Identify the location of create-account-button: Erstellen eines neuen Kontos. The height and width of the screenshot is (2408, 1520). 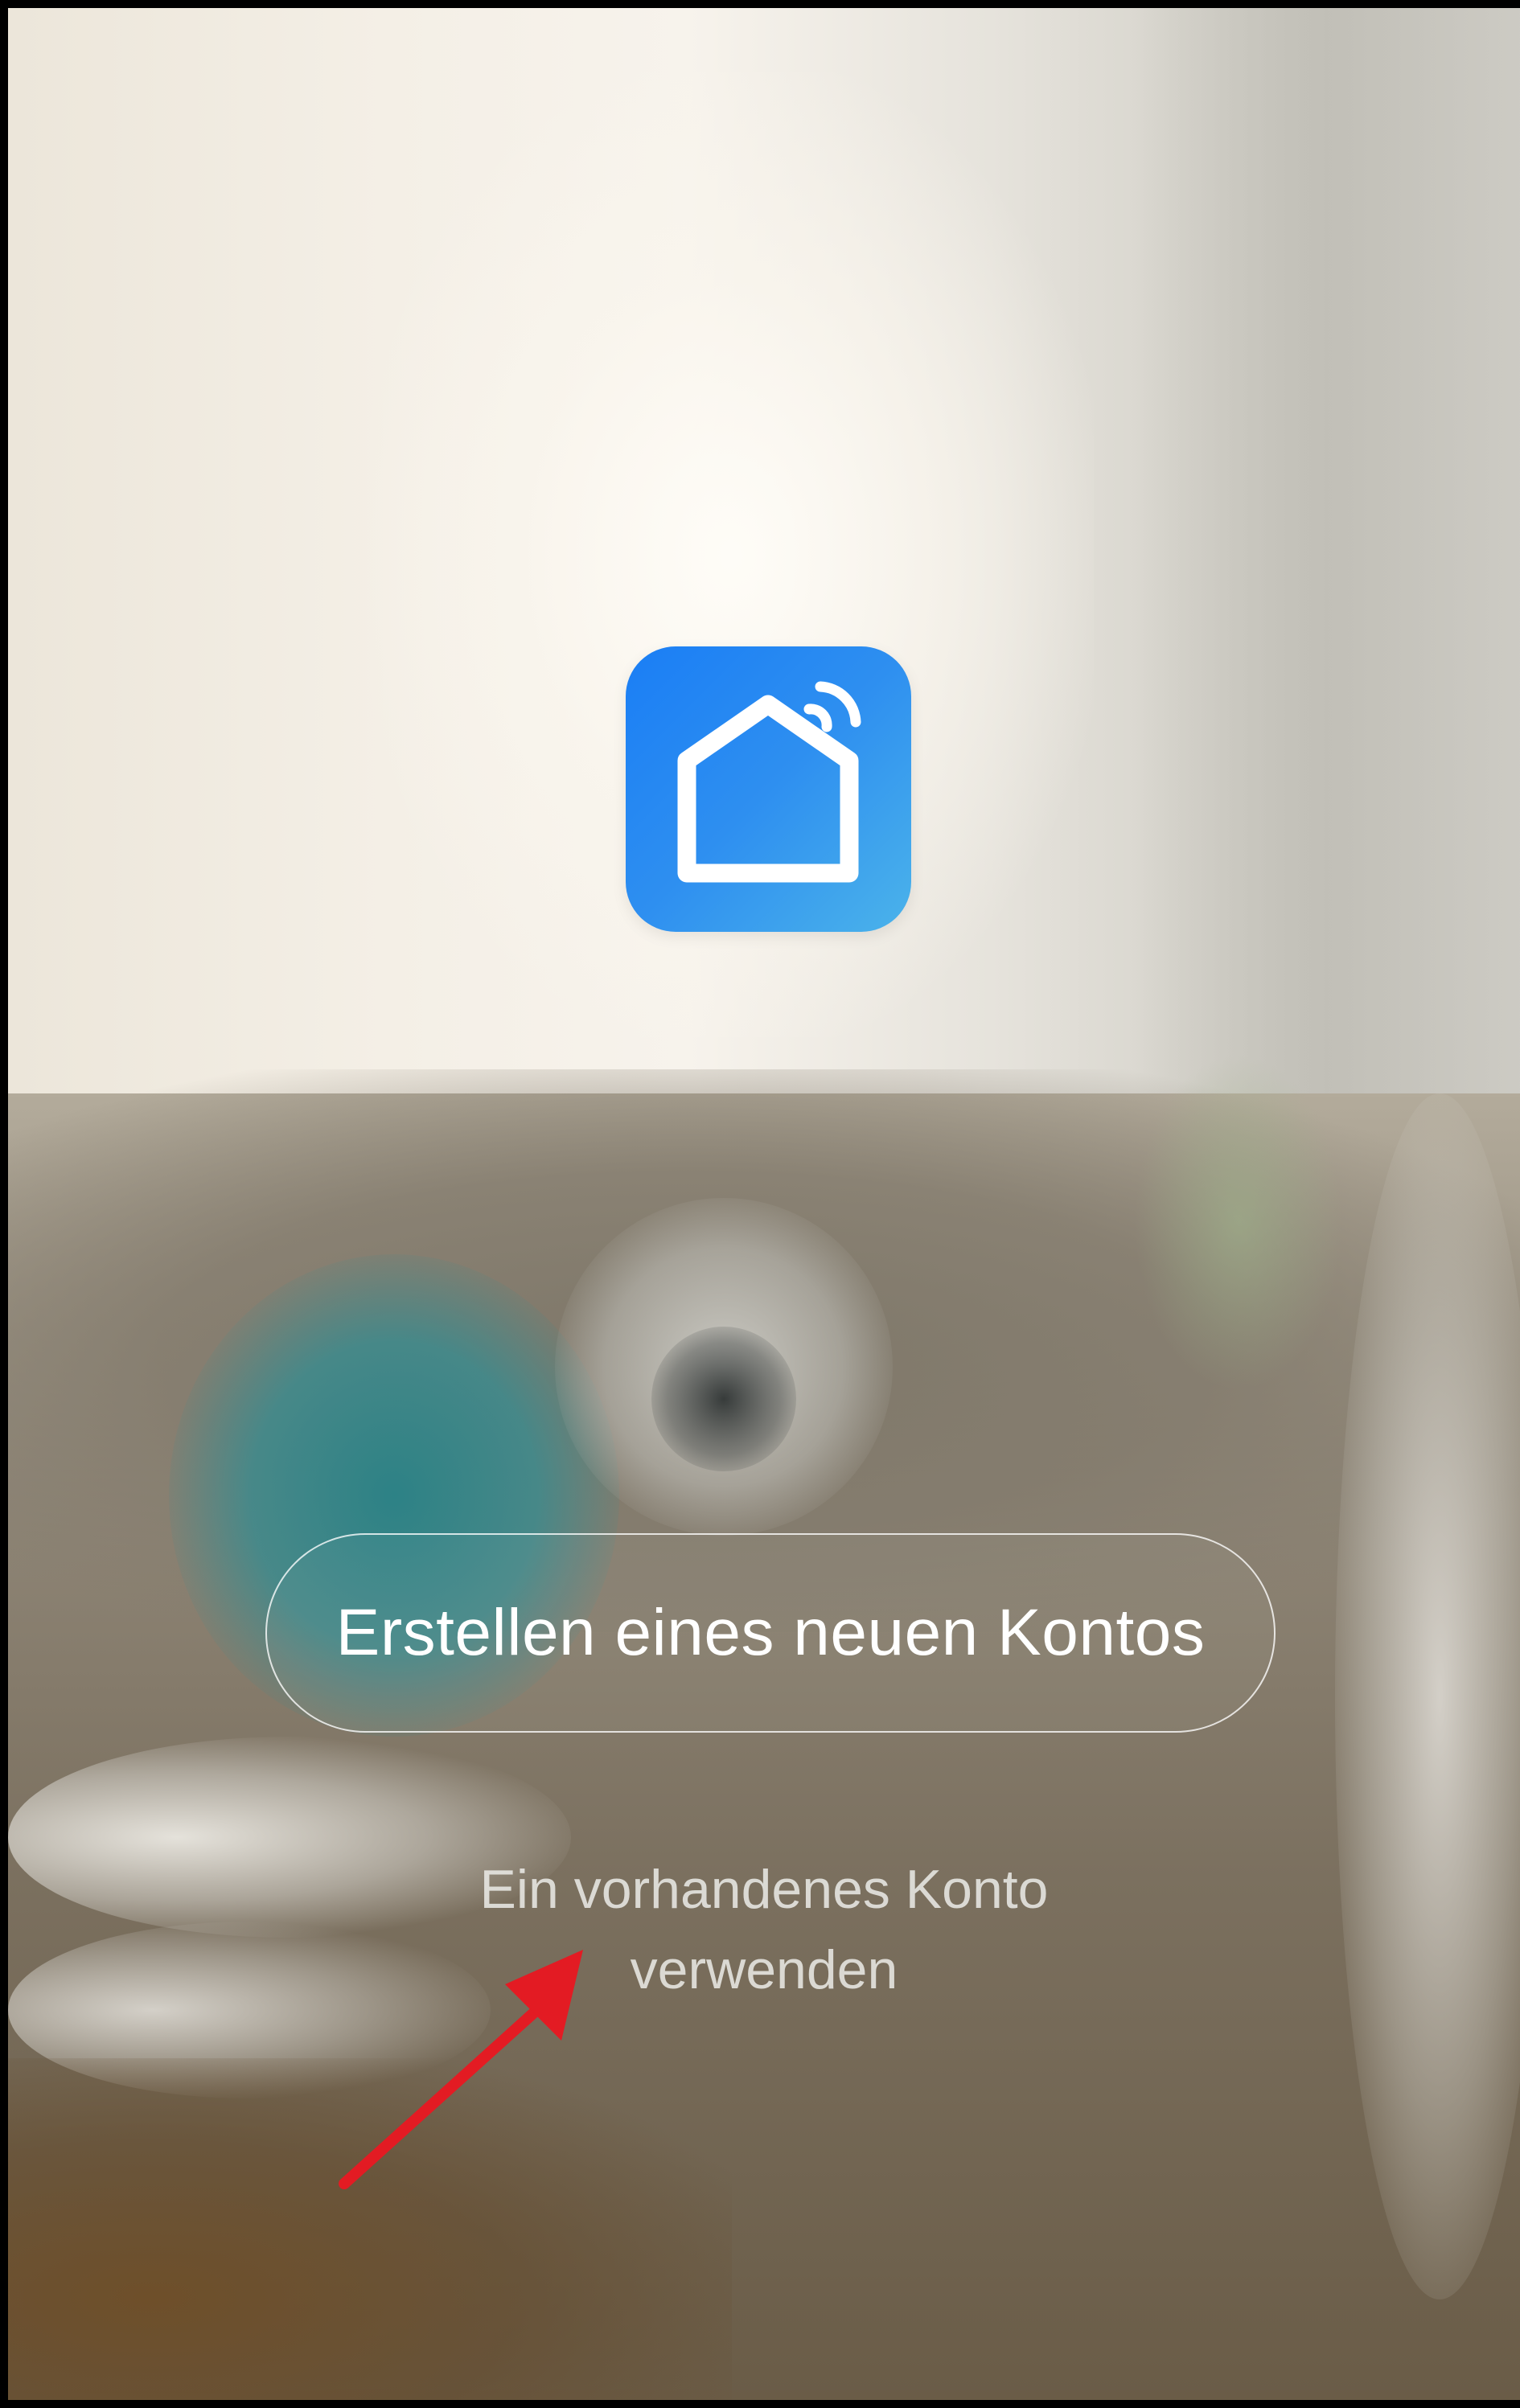
(770, 1633).